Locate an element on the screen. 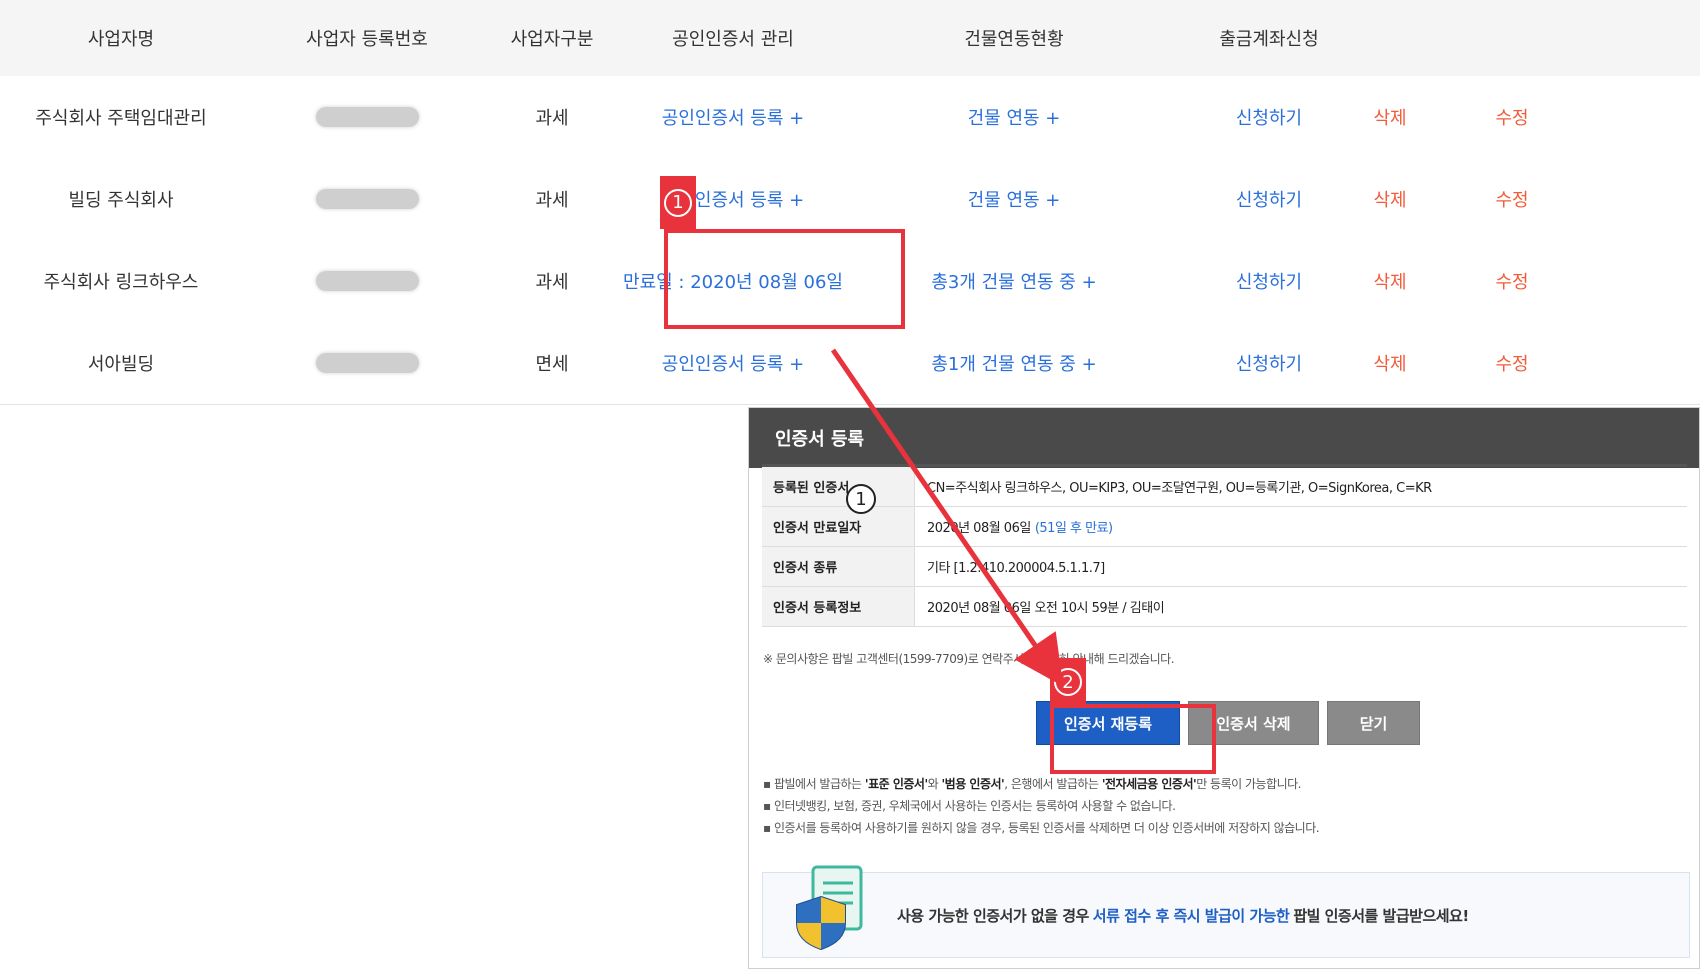 This screenshot has height=969, width=1700. business-name: 주식회사 주택임대관리 is located at coordinates (121, 118).